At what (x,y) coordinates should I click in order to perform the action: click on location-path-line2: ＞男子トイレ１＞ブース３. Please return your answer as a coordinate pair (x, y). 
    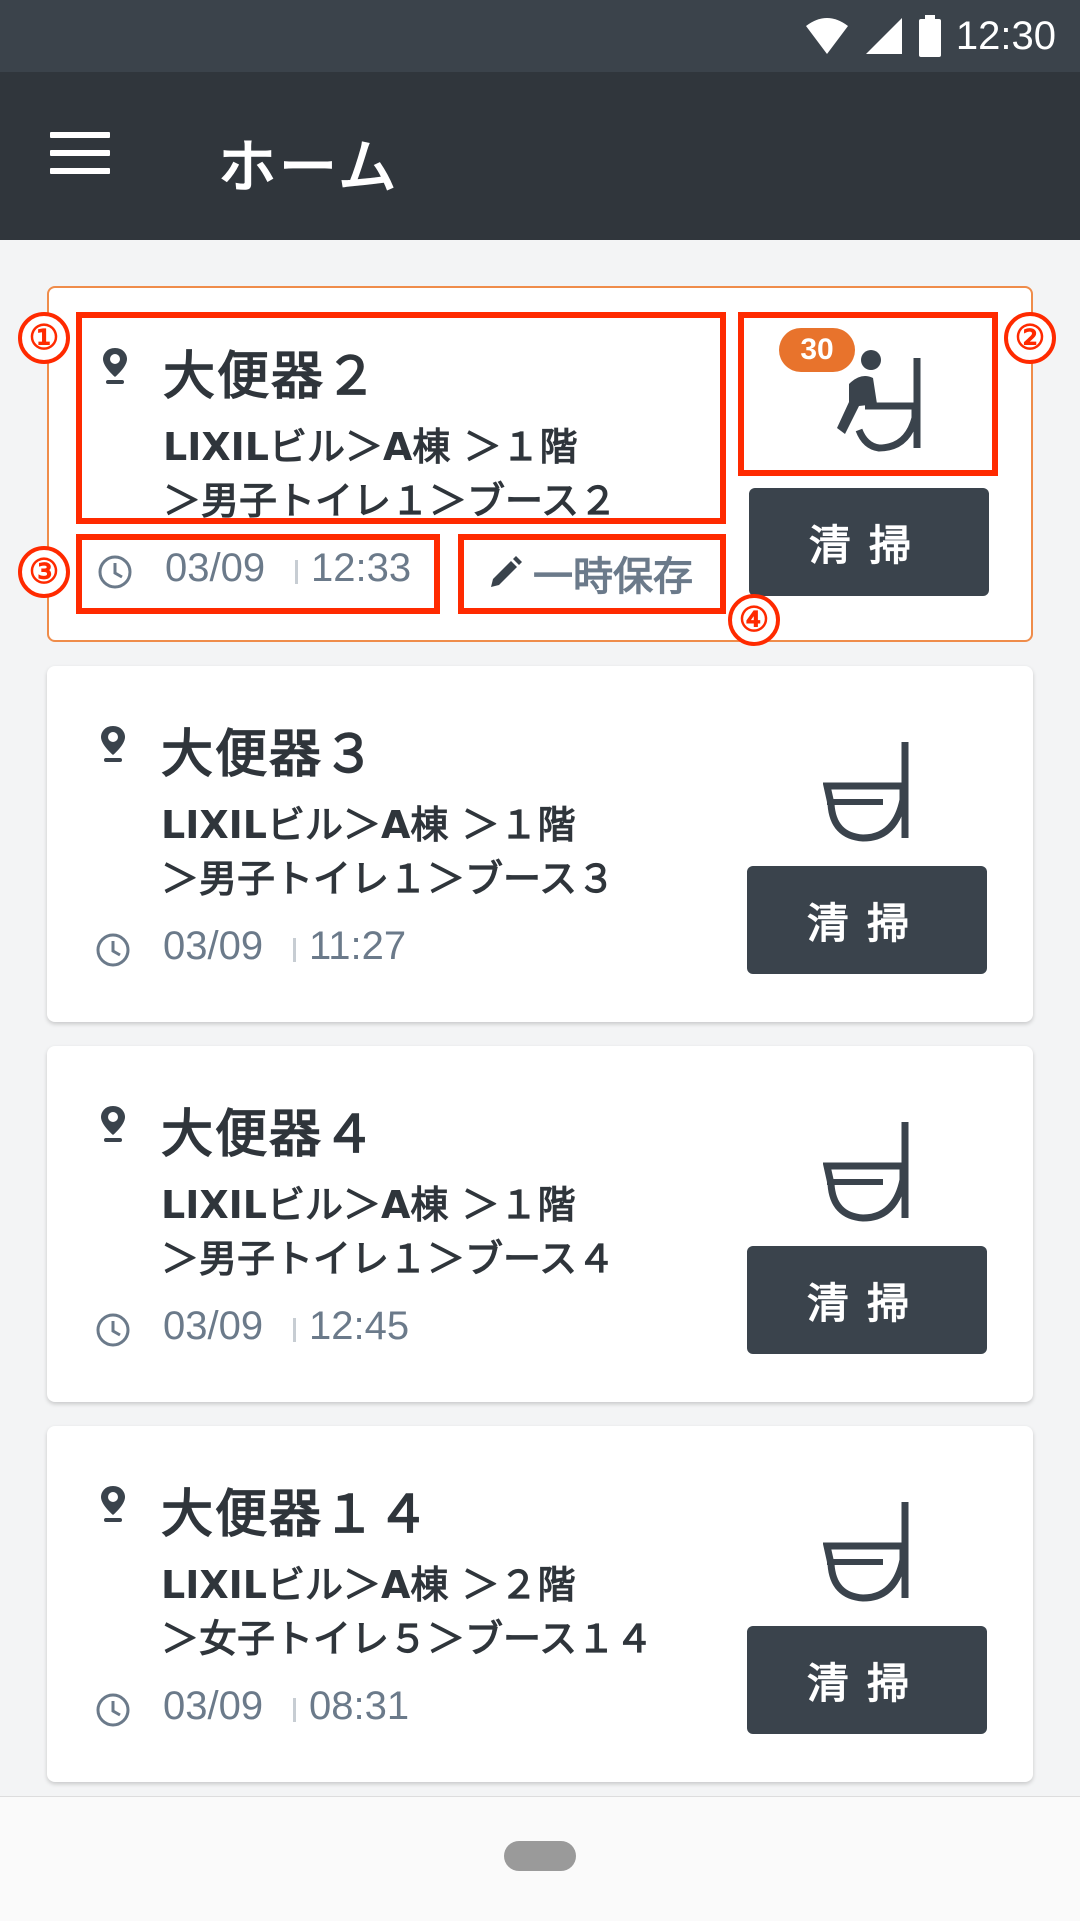
    Looking at the image, I should click on (388, 879).